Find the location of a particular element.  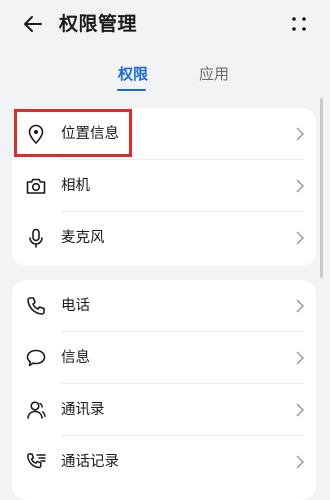

list-item-label: 电话 is located at coordinates (75, 306).